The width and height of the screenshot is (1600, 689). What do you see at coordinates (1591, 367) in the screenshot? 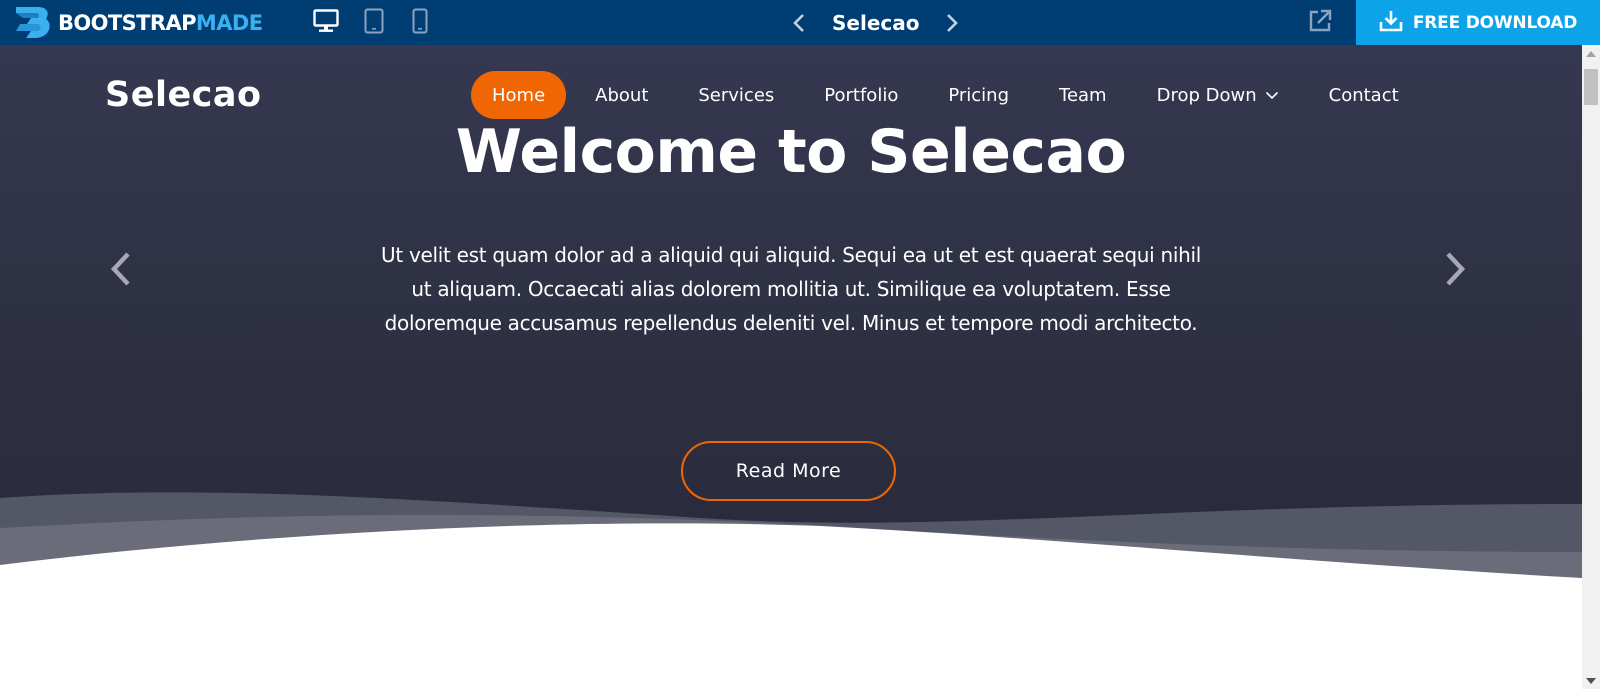
I see `vertical-scrollbar` at bounding box center [1591, 367].